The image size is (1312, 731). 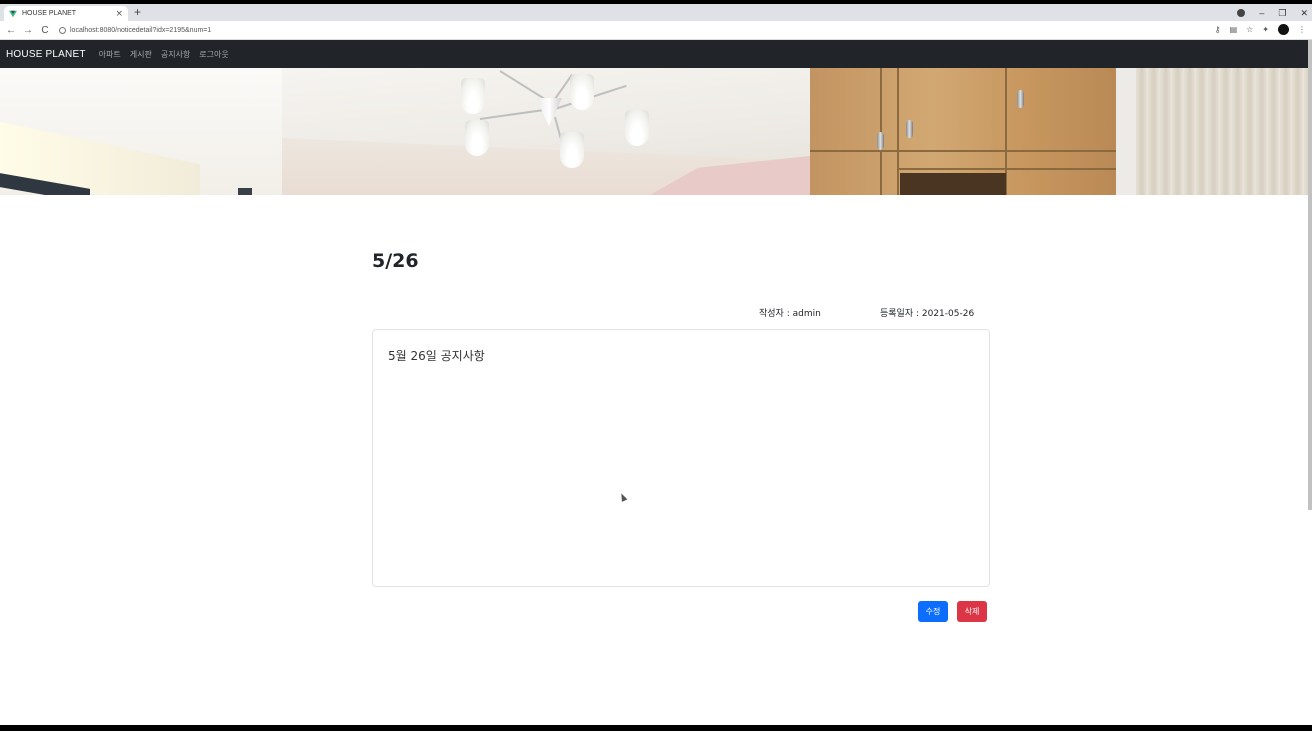 I want to click on new-tab-button: +, so click(x=137, y=12).